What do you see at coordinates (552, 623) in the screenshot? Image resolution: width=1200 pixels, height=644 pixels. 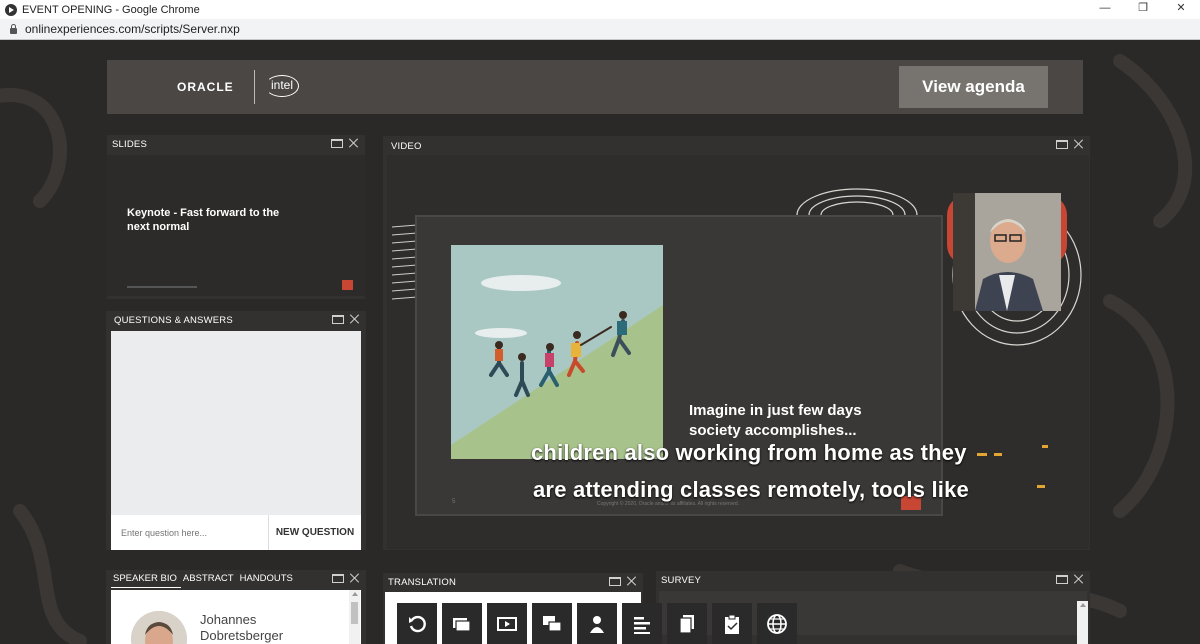 I see `chat-icon` at bounding box center [552, 623].